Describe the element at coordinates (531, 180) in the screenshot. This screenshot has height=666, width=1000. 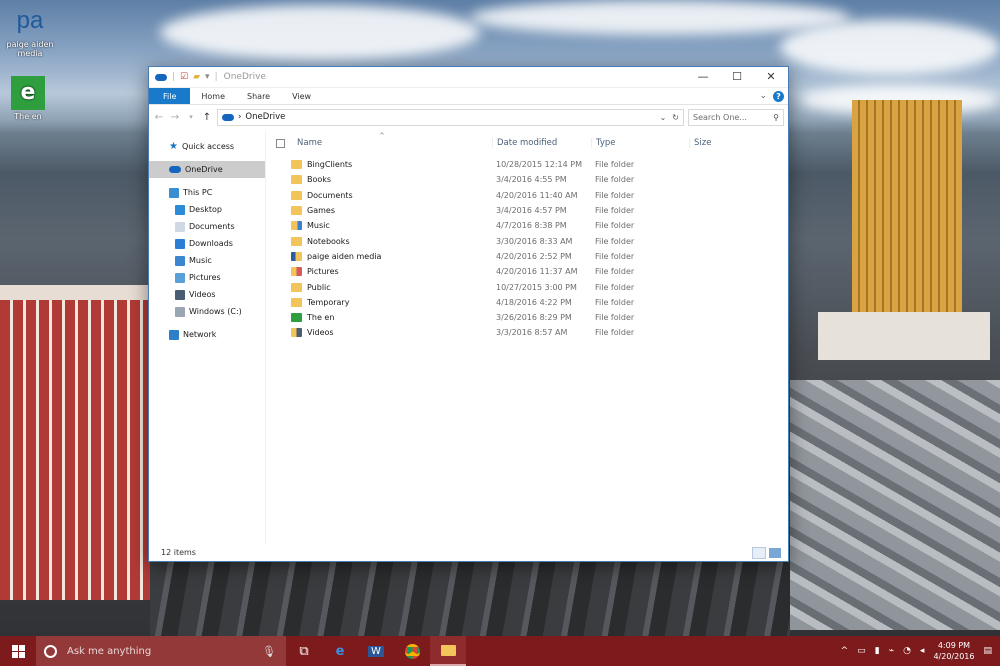
I see `file-date: 3/4/2016 4:55 PM` at that location.